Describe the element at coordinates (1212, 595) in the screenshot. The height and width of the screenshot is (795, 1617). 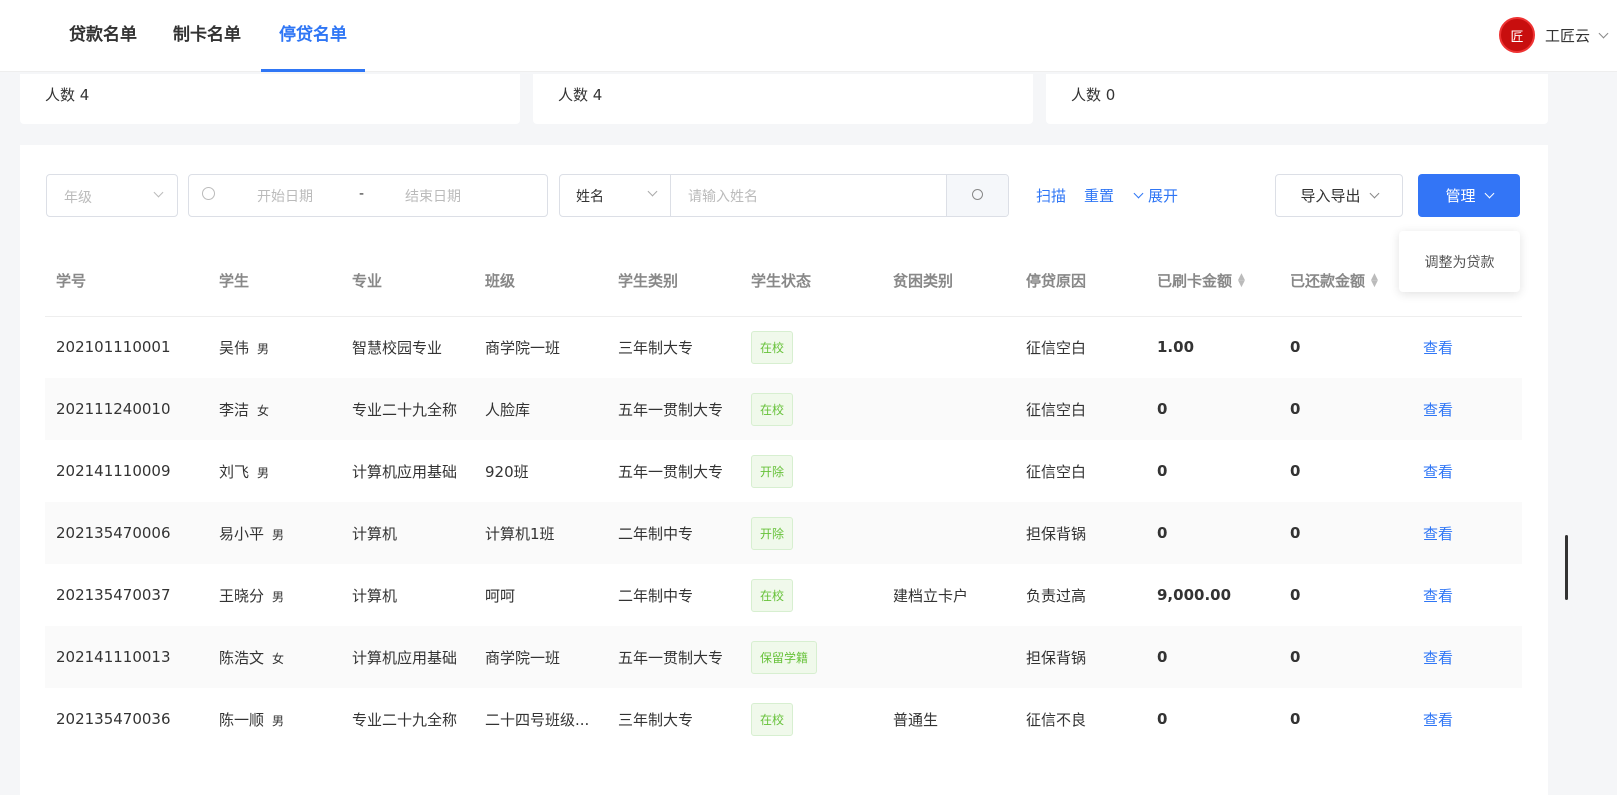
I see `cell-card-amount: 9,000.00` at that location.